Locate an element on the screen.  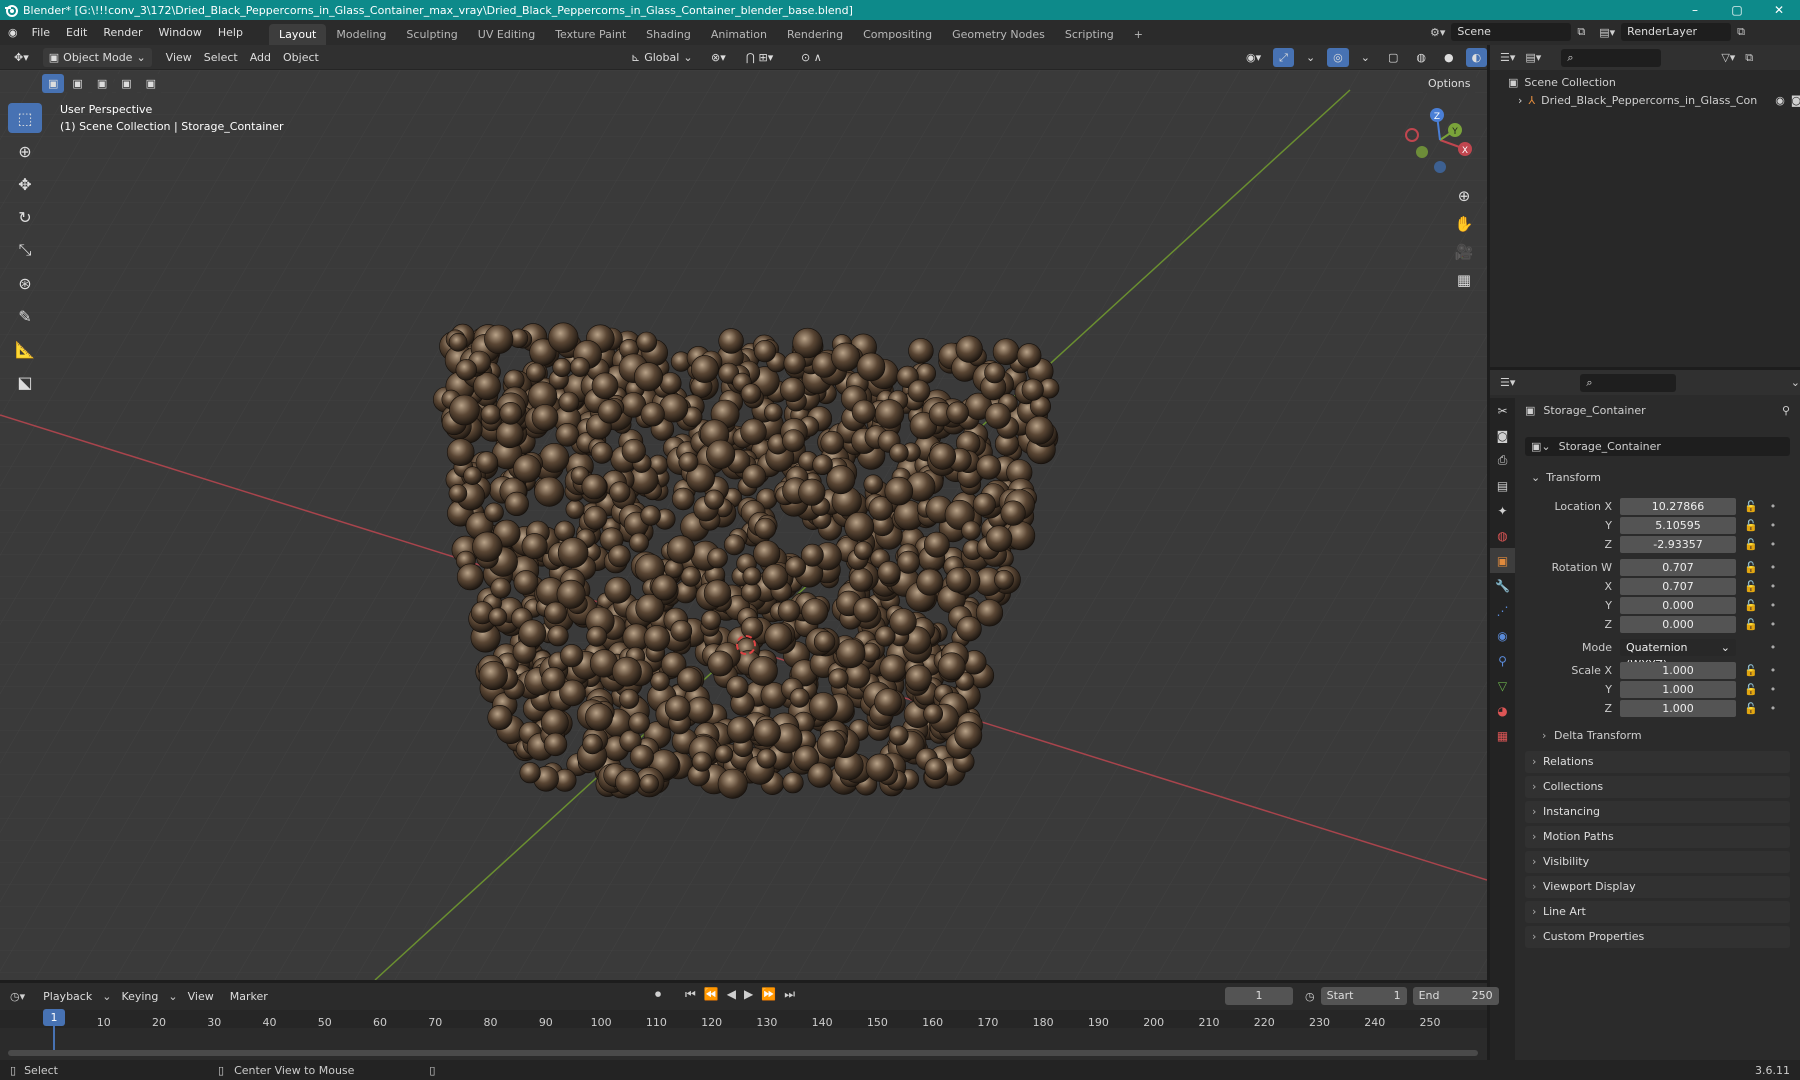
tab-geometry-nodes: Geometry Nodes is located at coordinates (998, 34).